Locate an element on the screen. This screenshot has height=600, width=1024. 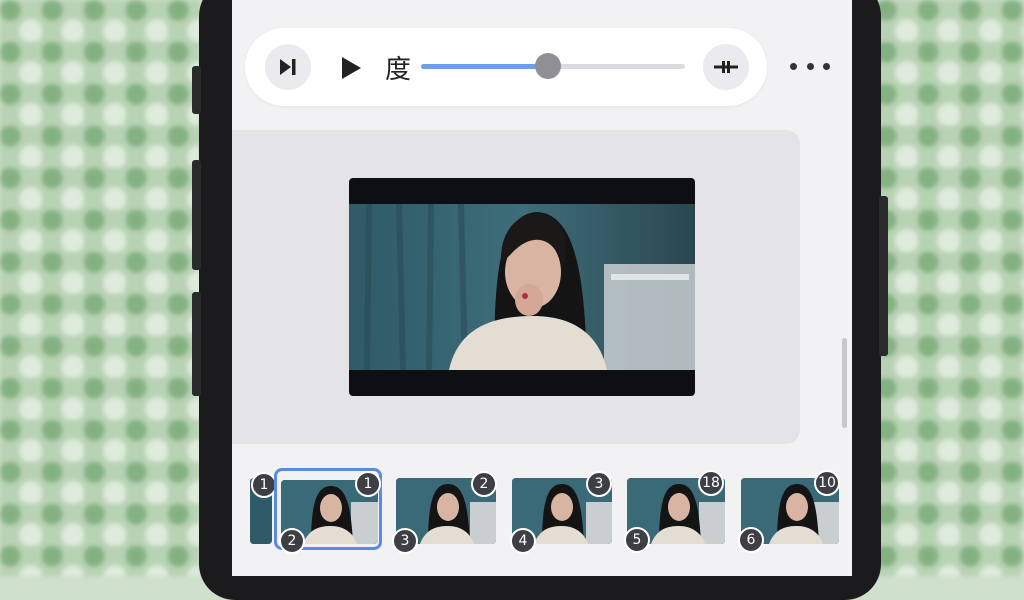
playback-toolbar: 度 is located at coordinates (506, 67).